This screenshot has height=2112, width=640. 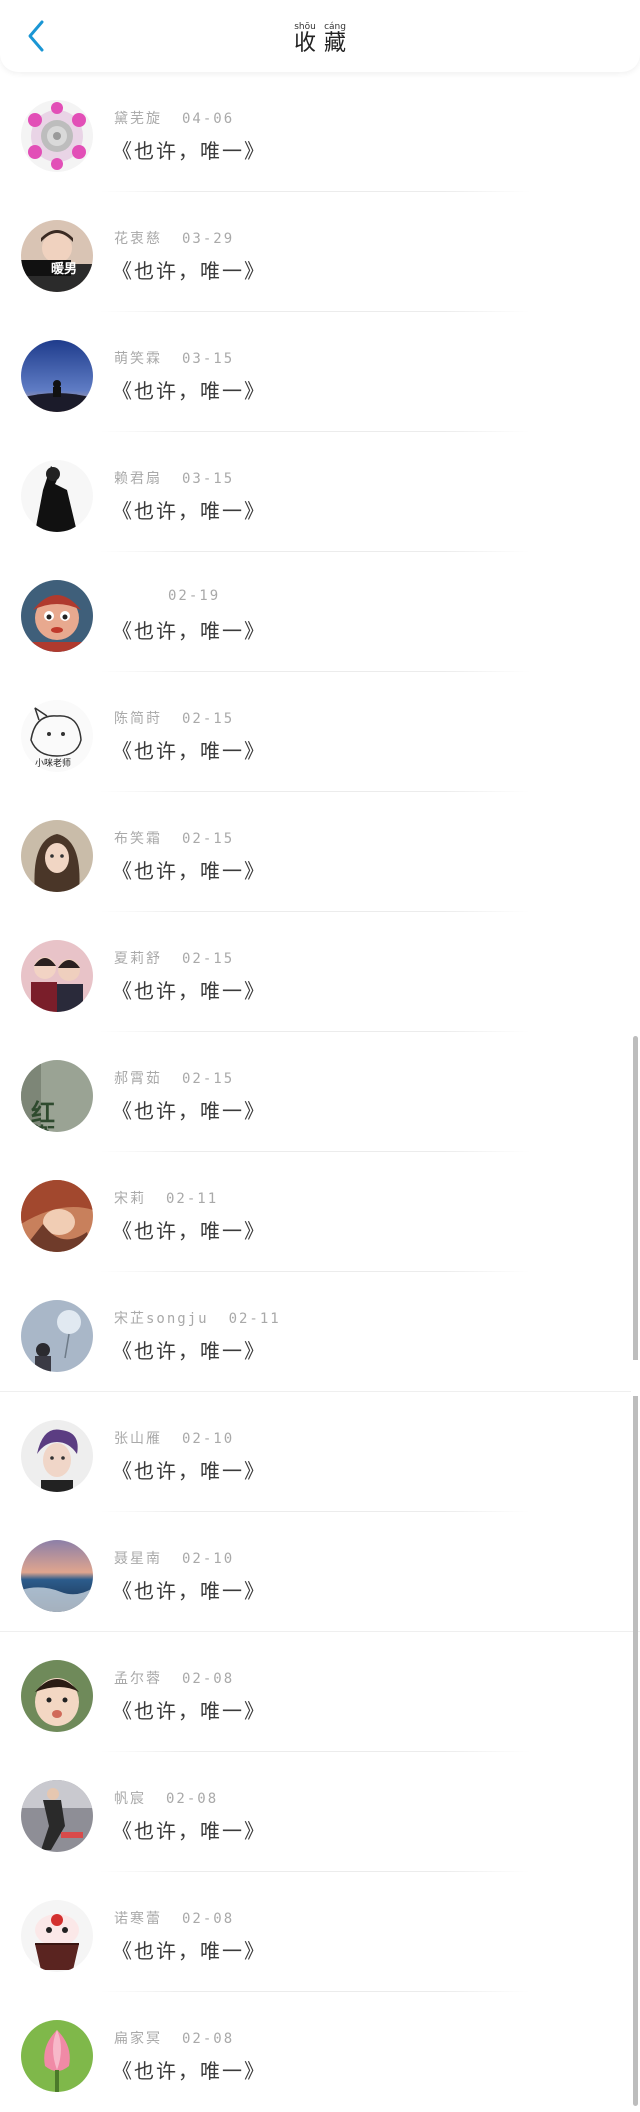 I want to click on item-meta: 宋芷songju 02-11, so click(x=197, y=1318).